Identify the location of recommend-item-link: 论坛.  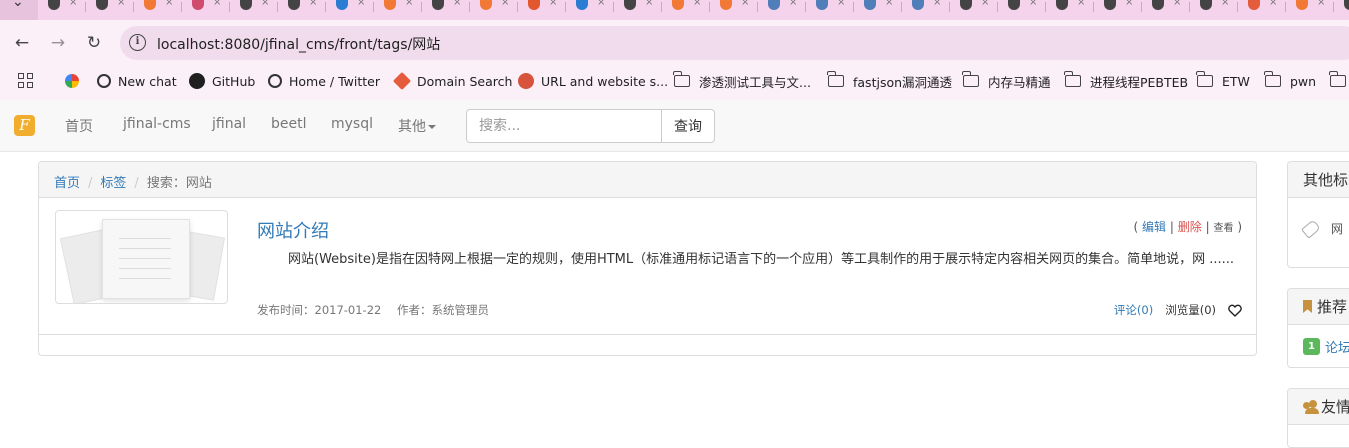
(1337, 346).